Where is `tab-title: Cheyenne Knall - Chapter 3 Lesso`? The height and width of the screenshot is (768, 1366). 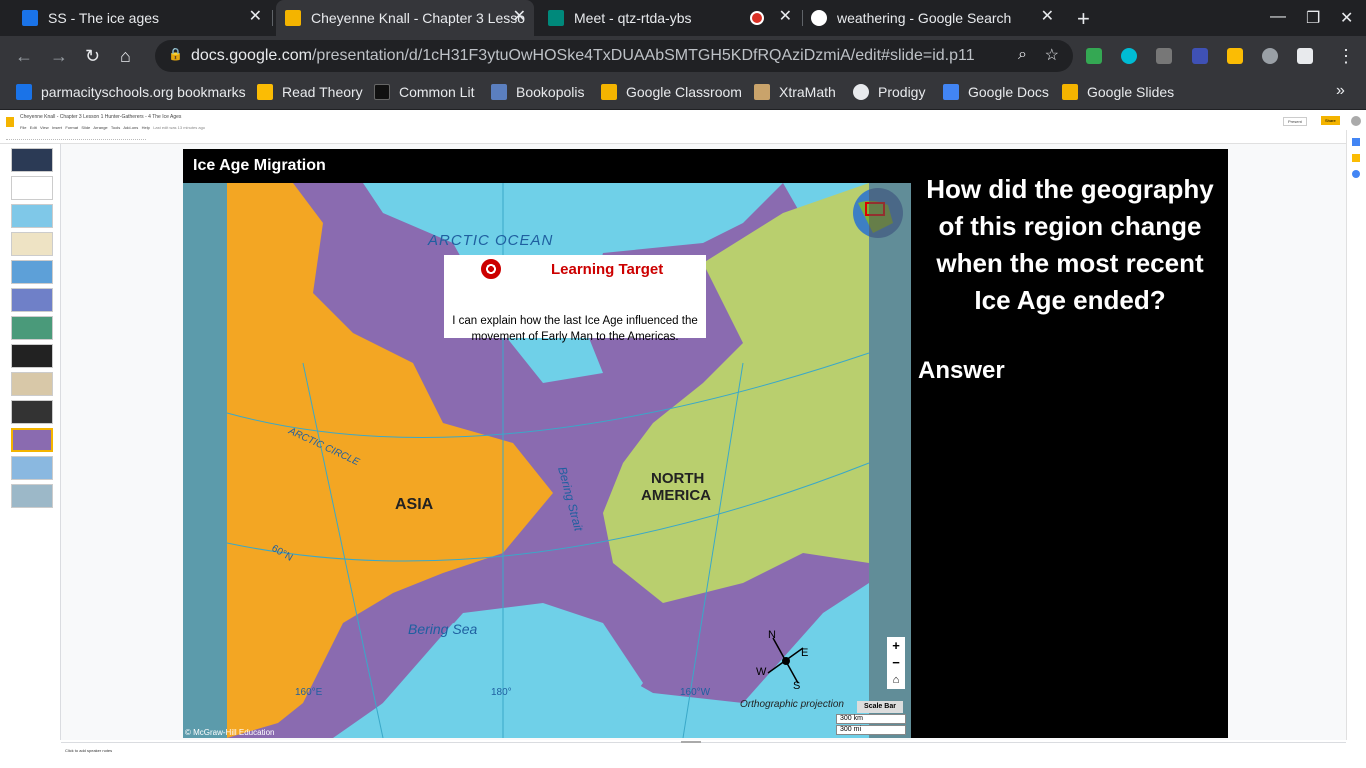 tab-title: Cheyenne Knall - Chapter 3 Lesso is located at coordinates (418, 18).